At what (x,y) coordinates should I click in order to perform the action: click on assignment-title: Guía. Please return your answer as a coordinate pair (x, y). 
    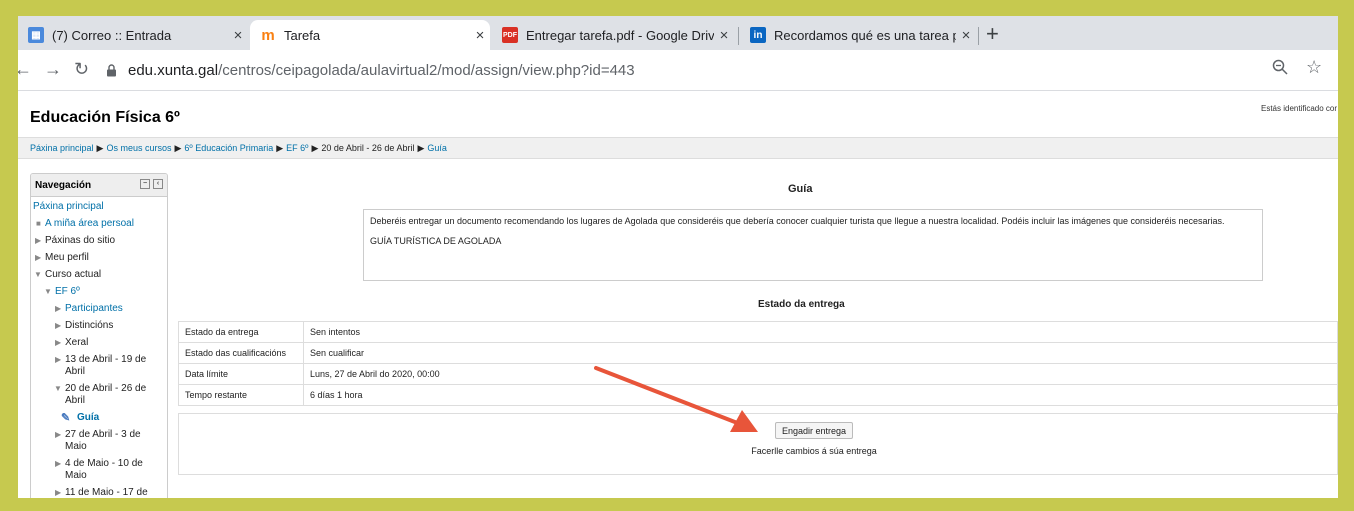
    Looking at the image, I should click on (800, 189).